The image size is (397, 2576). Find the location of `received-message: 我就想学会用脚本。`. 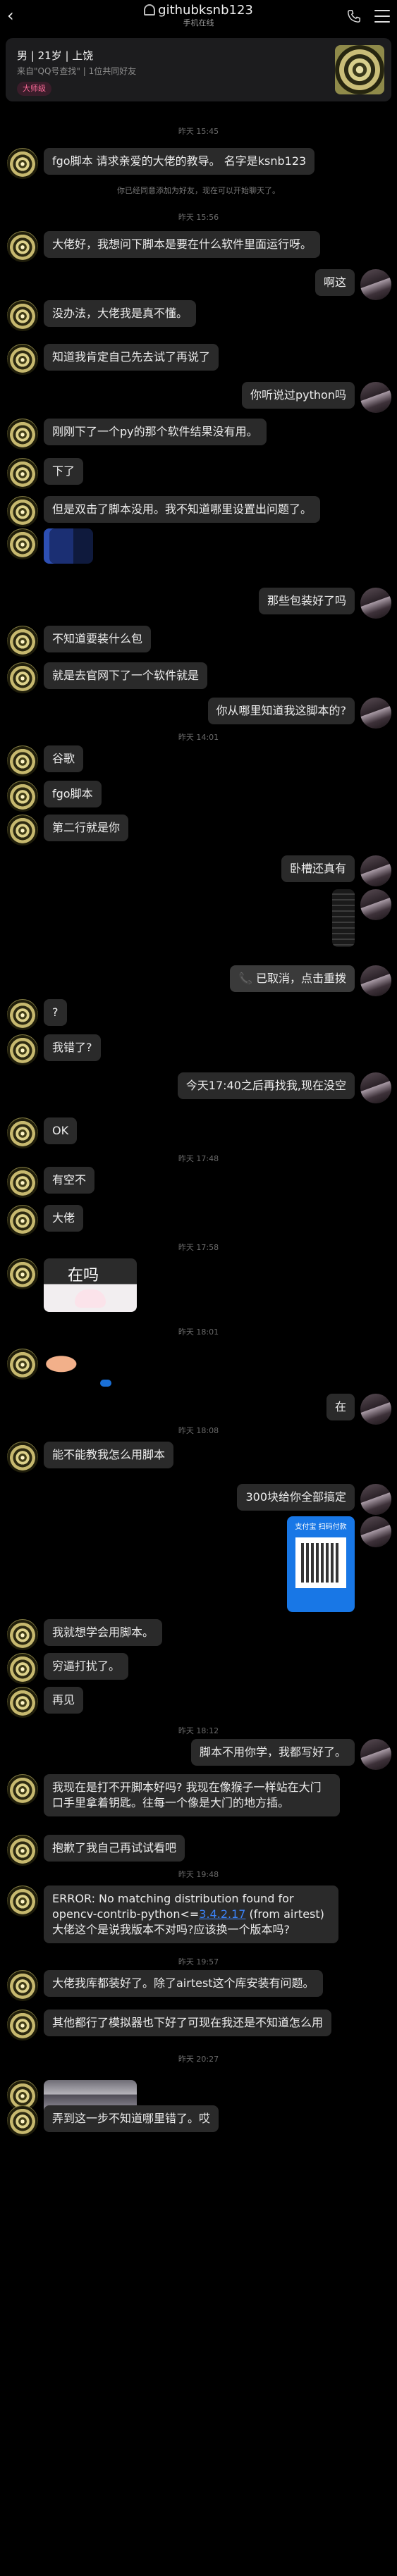

received-message: 我就想学会用脚本。 is located at coordinates (104, 1632).